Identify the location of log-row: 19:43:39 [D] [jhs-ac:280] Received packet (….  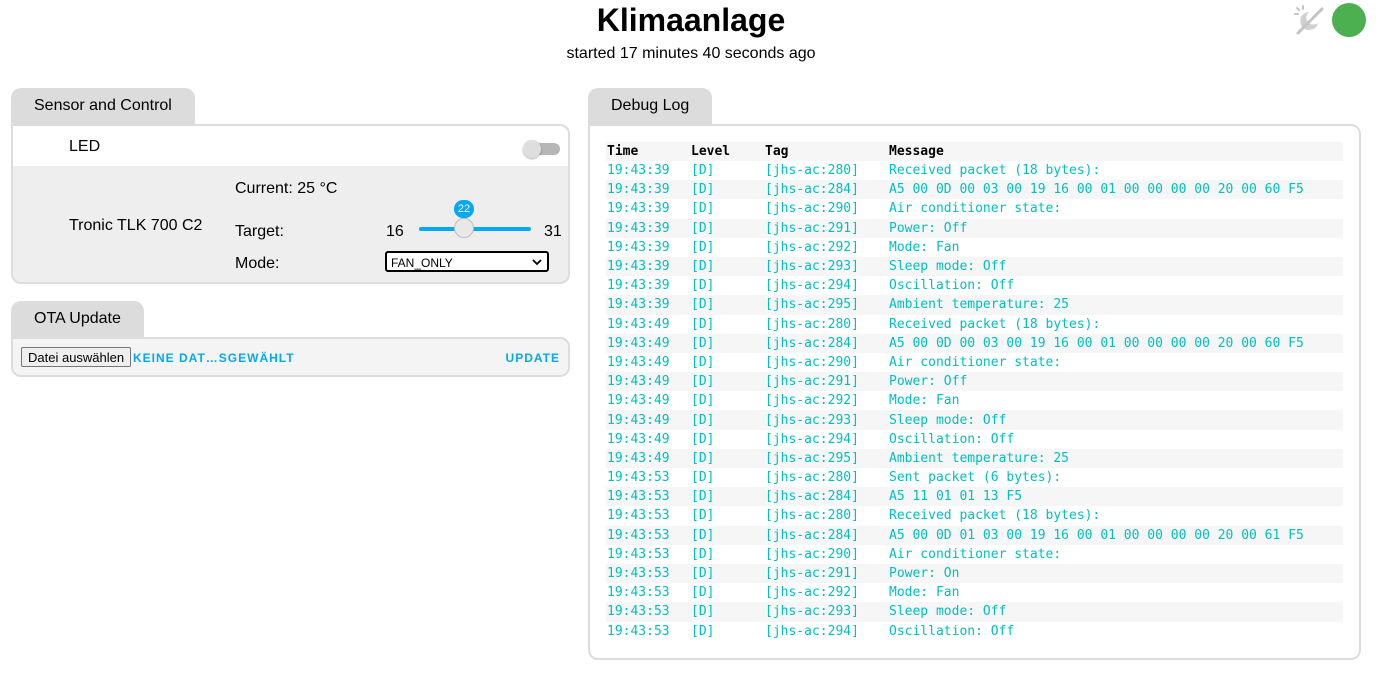
(974, 170).